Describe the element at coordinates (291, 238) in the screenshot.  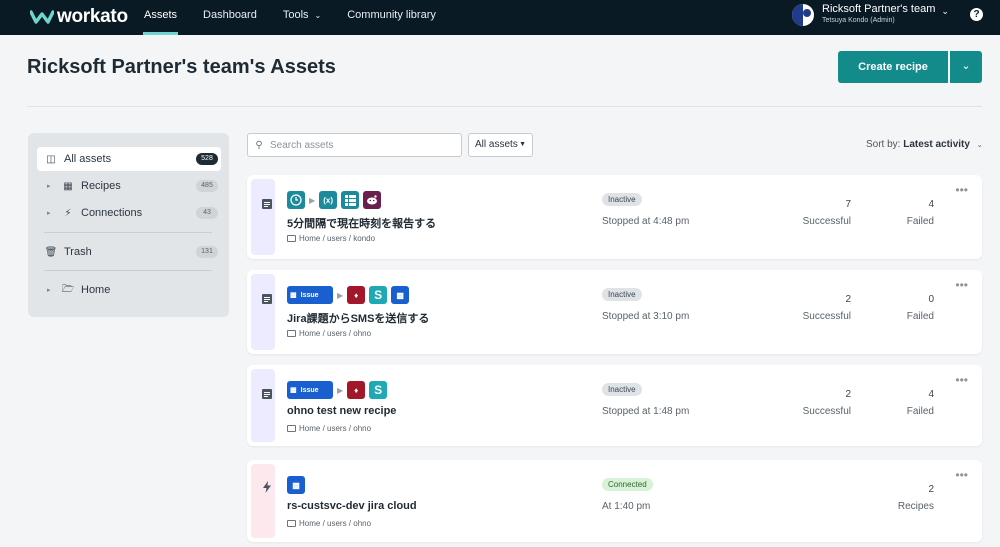
I see `folder-icon` at that location.